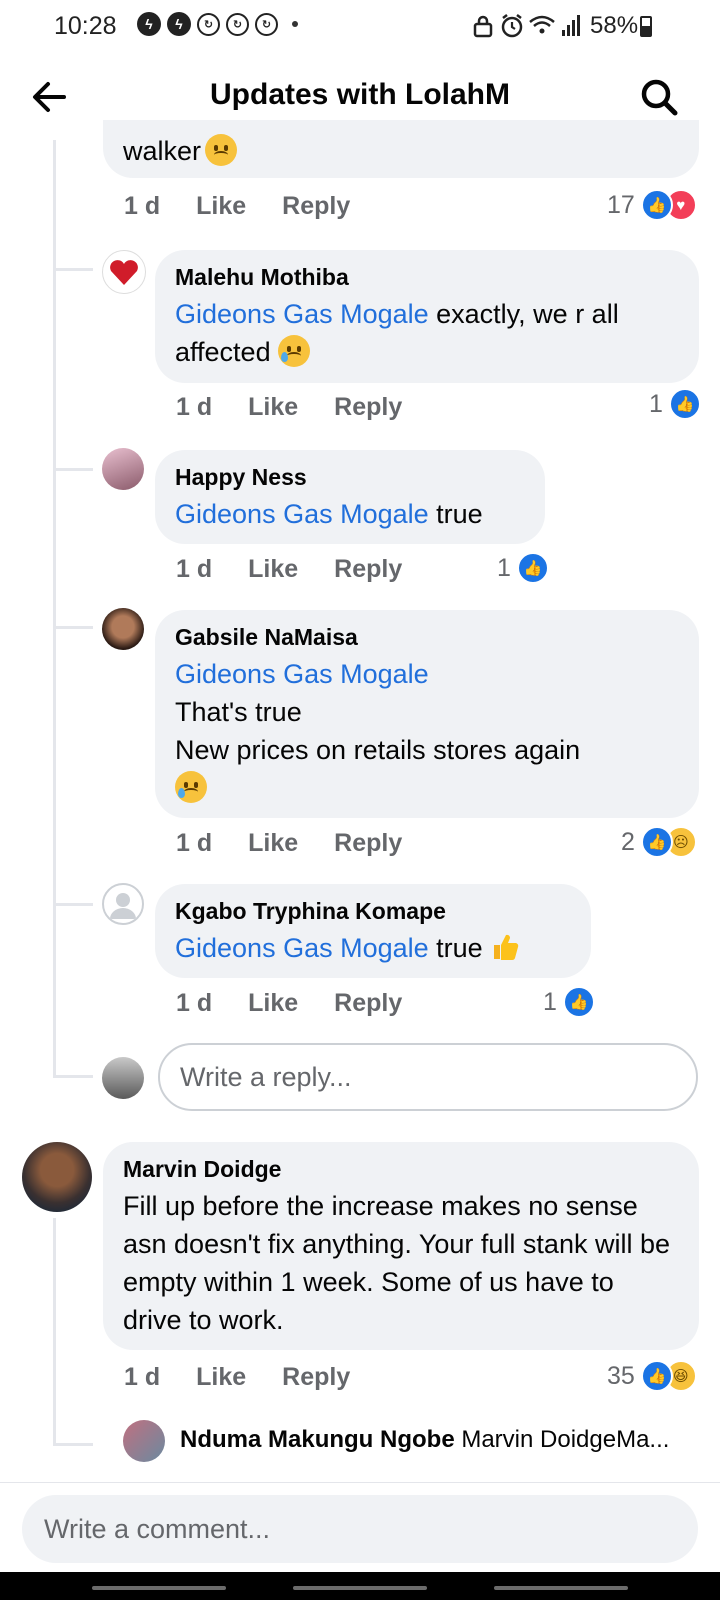  What do you see at coordinates (123, 904) in the screenshot?
I see `default-avatar-icon` at bounding box center [123, 904].